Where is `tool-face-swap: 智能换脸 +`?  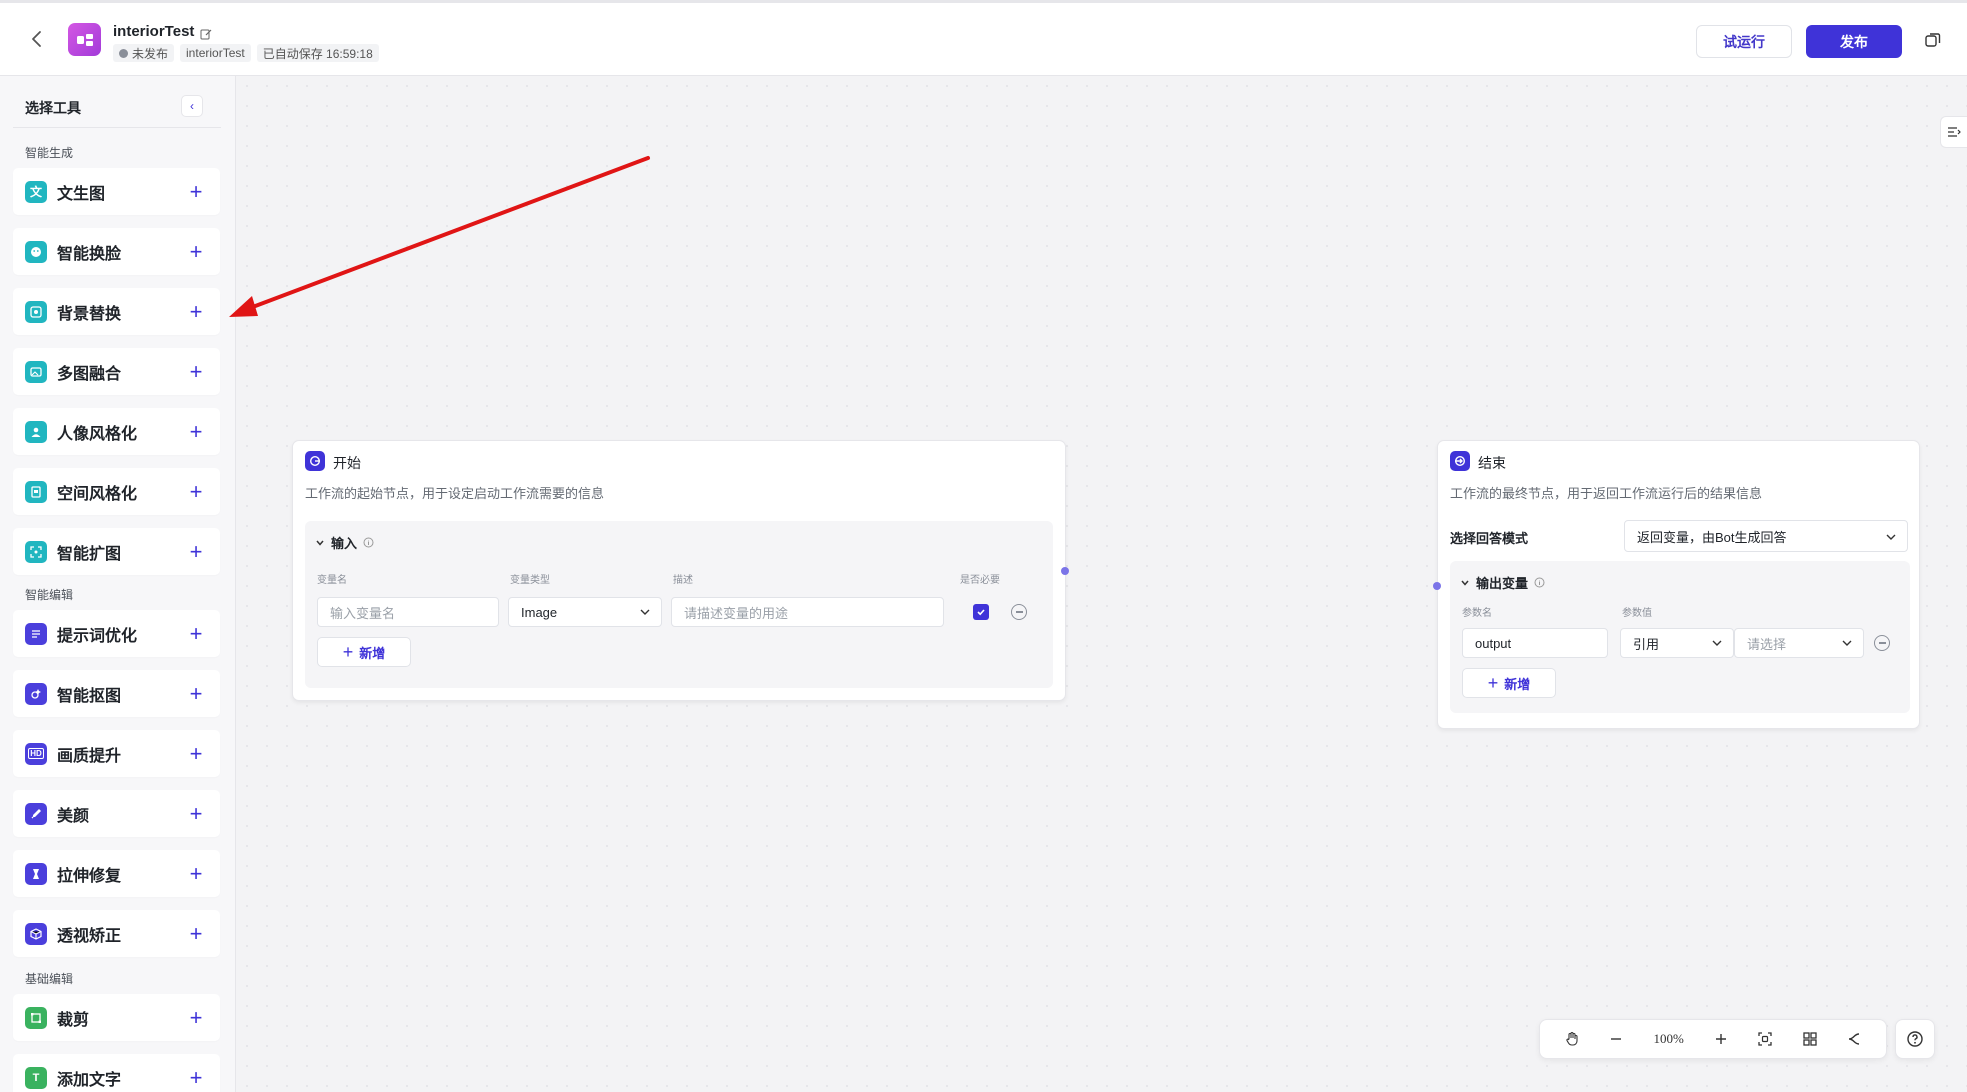
tool-face-swap: 智能换脸 + is located at coordinates (116, 251).